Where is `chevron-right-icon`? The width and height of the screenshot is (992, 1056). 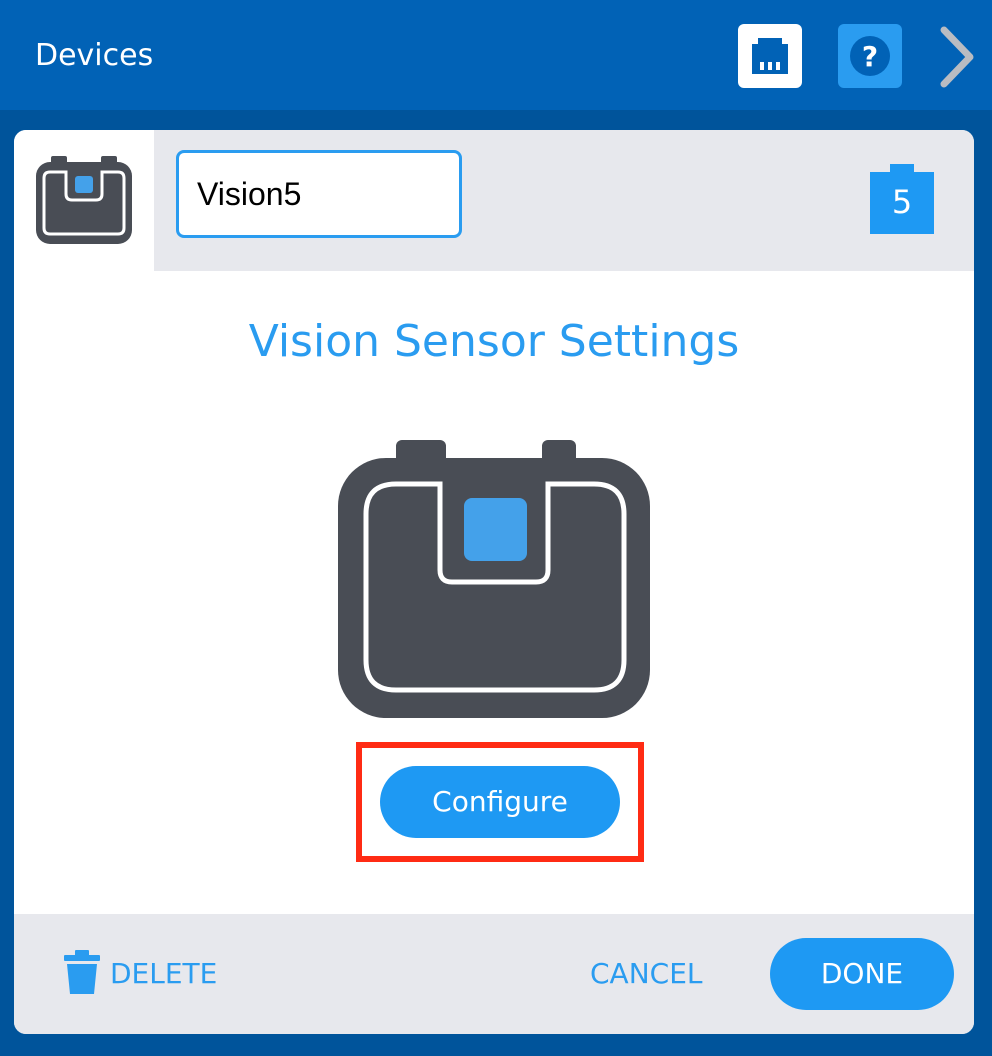
chevron-right-icon is located at coordinates (957, 57).